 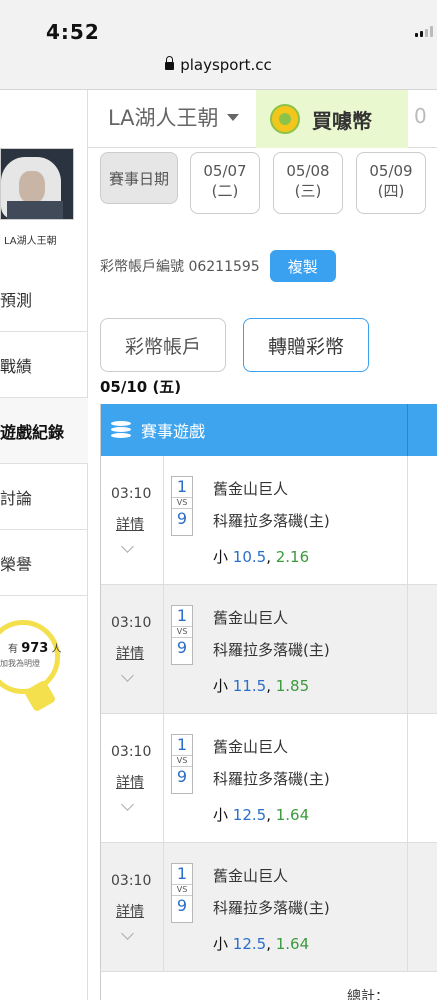 What do you see at coordinates (73, 32) in the screenshot?
I see `status-time: 4:52` at bounding box center [73, 32].